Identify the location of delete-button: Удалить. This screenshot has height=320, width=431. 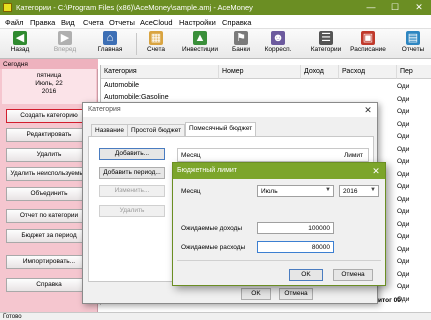
(132, 211).